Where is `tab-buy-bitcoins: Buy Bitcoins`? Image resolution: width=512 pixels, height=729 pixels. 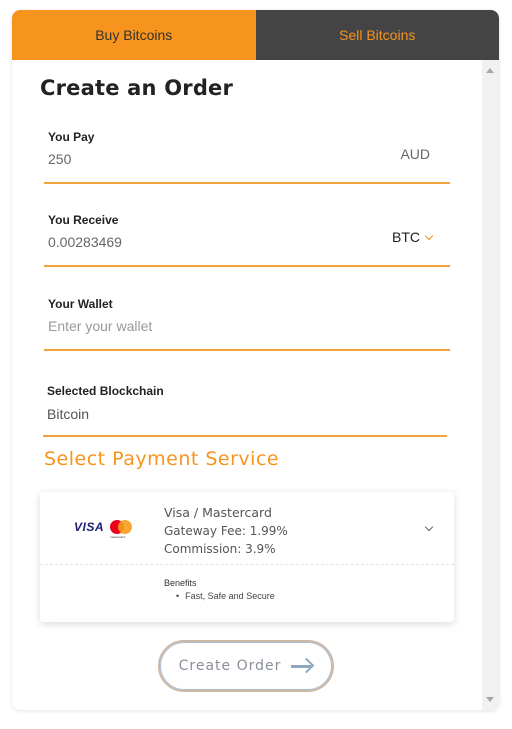
tab-buy-bitcoins: Buy Bitcoins is located at coordinates (134, 35).